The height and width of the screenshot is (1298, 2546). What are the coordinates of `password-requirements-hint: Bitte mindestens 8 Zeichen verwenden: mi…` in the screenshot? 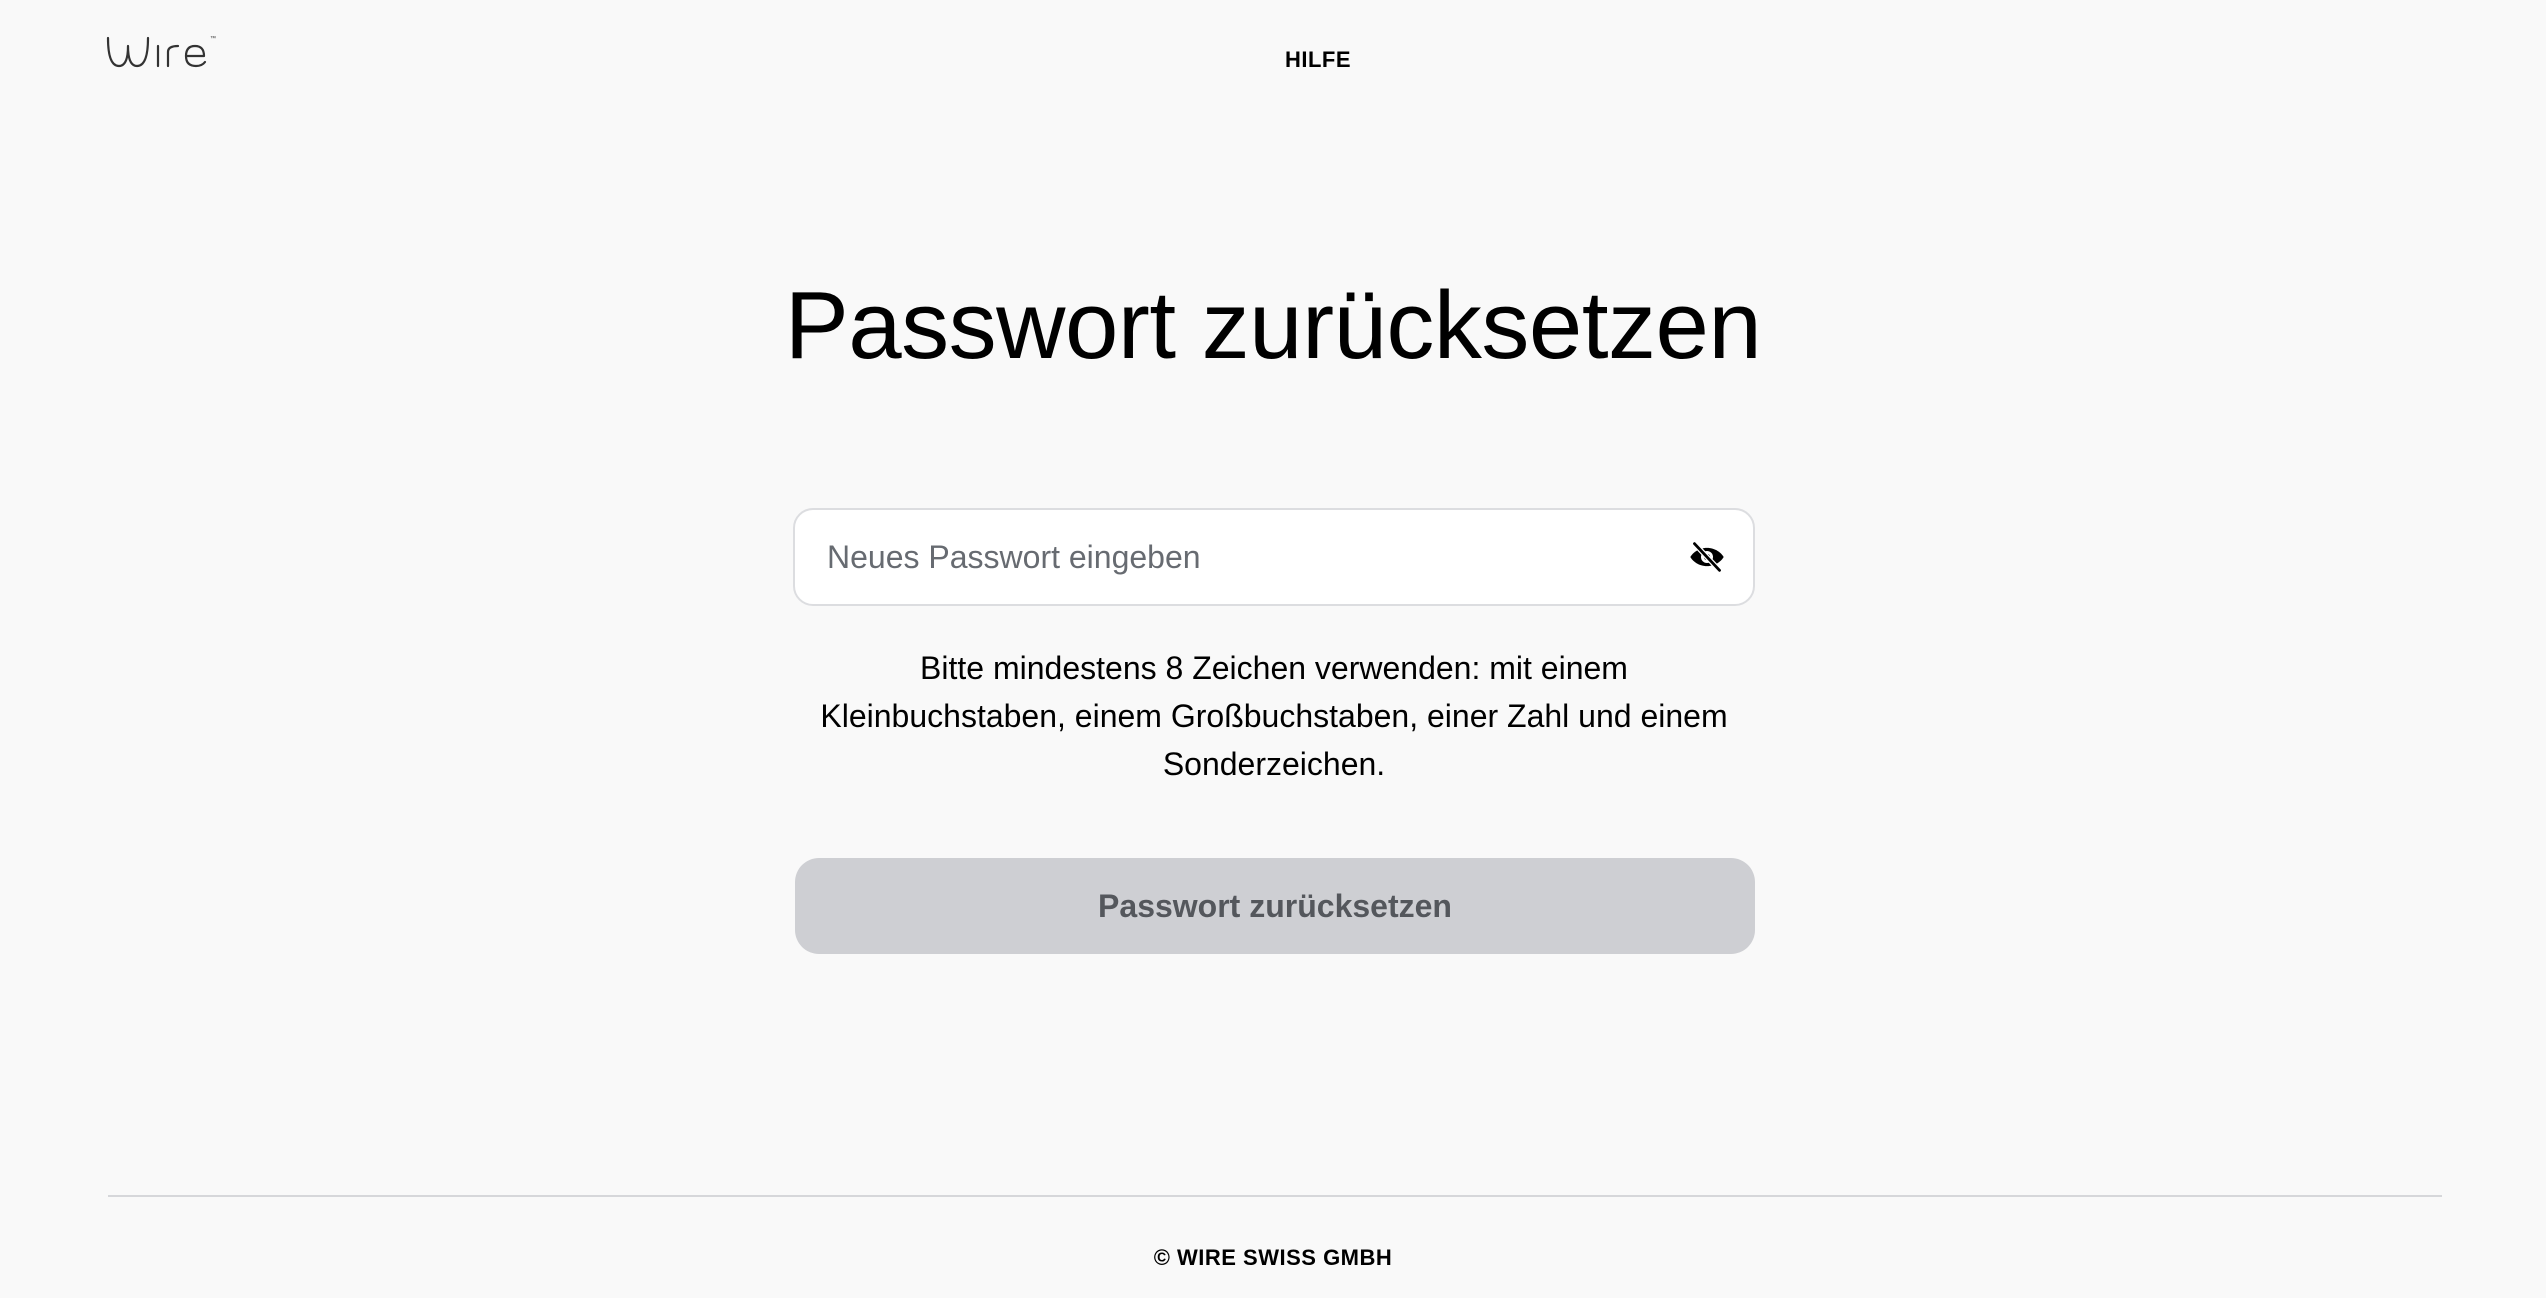 It's located at (1274, 716).